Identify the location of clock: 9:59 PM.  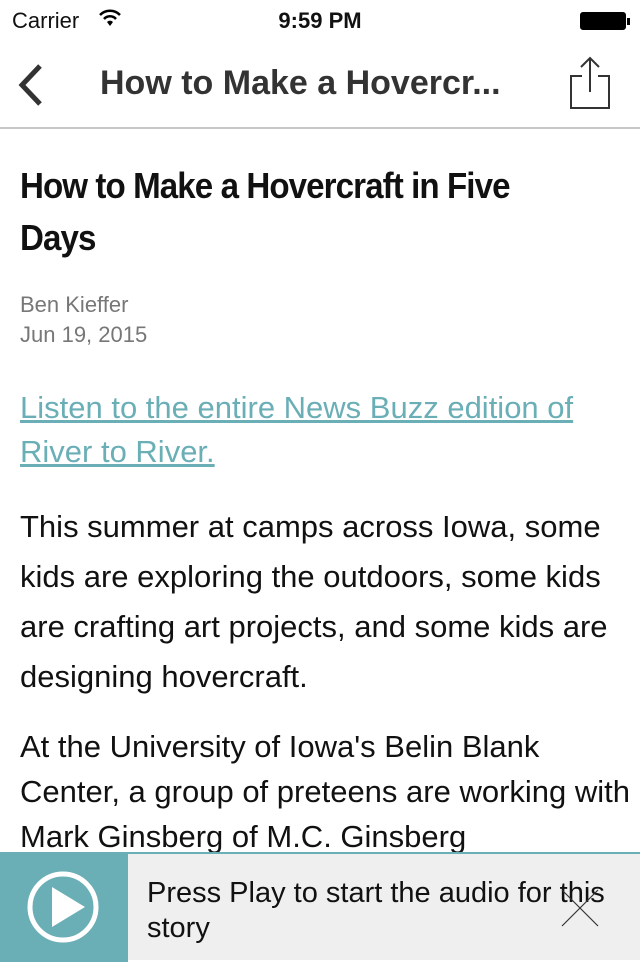
(320, 20).